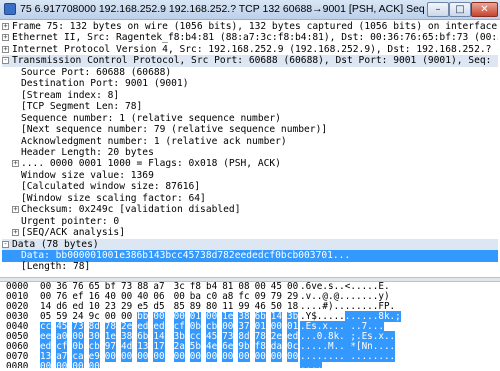  Describe the element at coordinates (250, 244) in the screenshot. I see `tree-row: - Data (78 bytes)` at that location.